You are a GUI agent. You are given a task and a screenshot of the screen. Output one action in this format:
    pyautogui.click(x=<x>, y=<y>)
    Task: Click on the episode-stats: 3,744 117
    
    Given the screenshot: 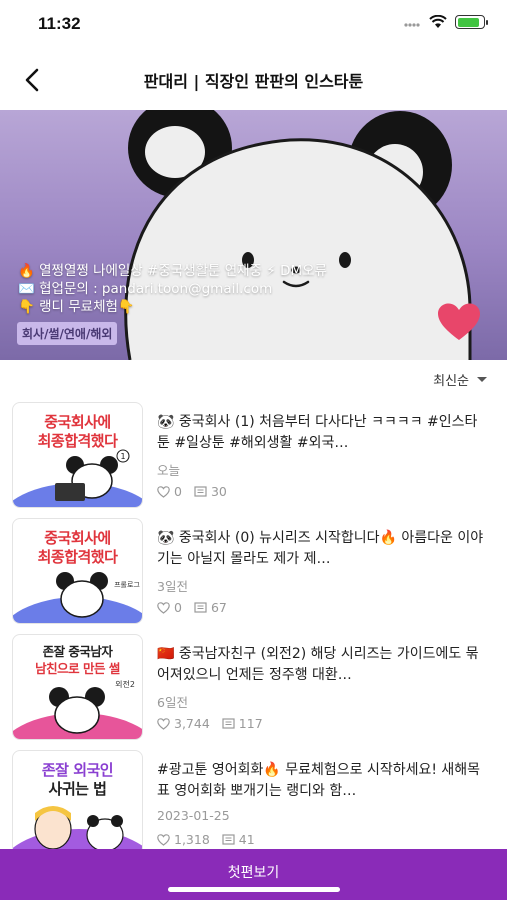 What is the action you would take?
    pyautogui.click(x=216, y=723)
    